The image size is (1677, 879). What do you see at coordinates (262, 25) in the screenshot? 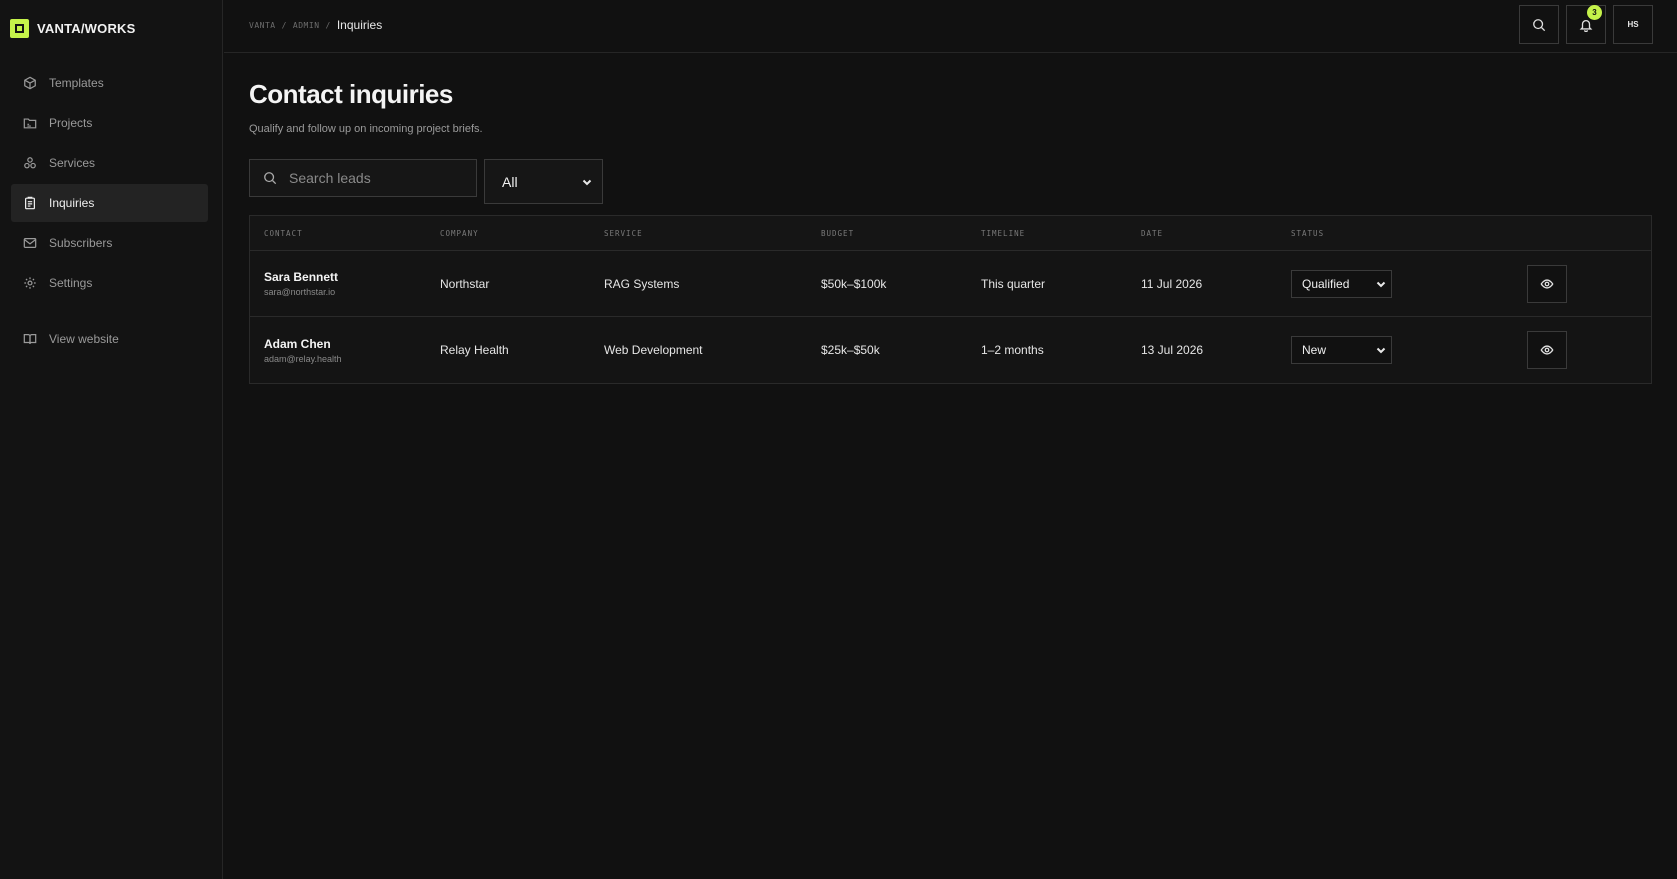
I see `breadcrumb-root: VANTA` at bounding box center [262, 25].